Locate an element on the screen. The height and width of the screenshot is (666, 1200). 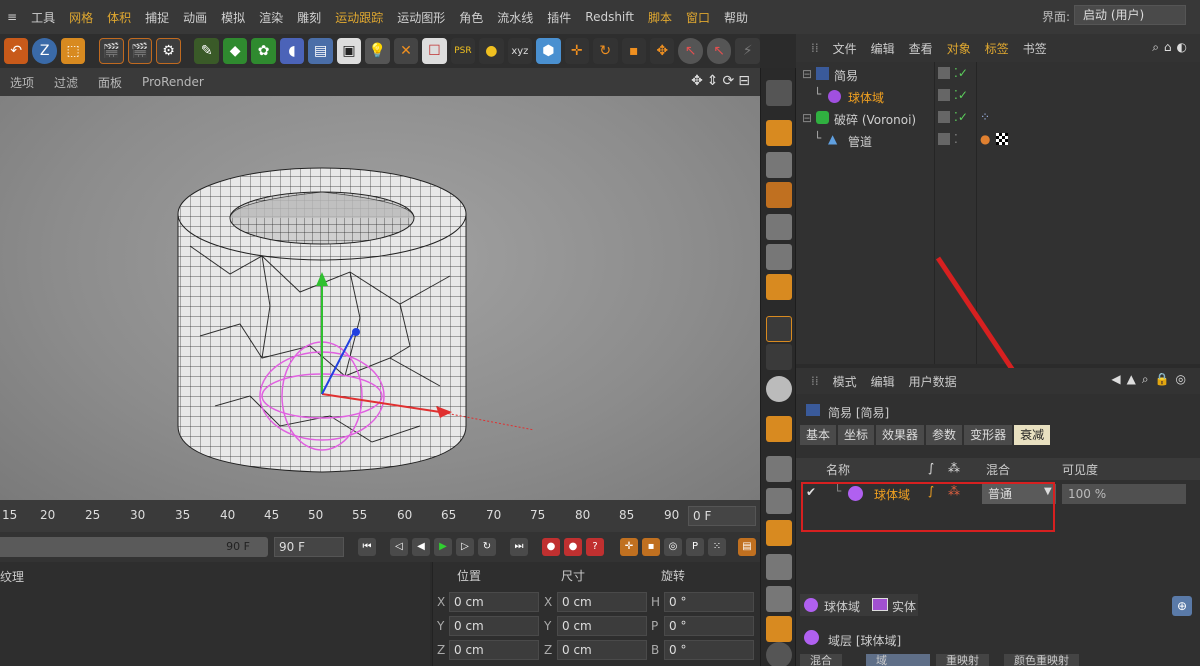
layout-window-icon is located at coordinates (779, 533).